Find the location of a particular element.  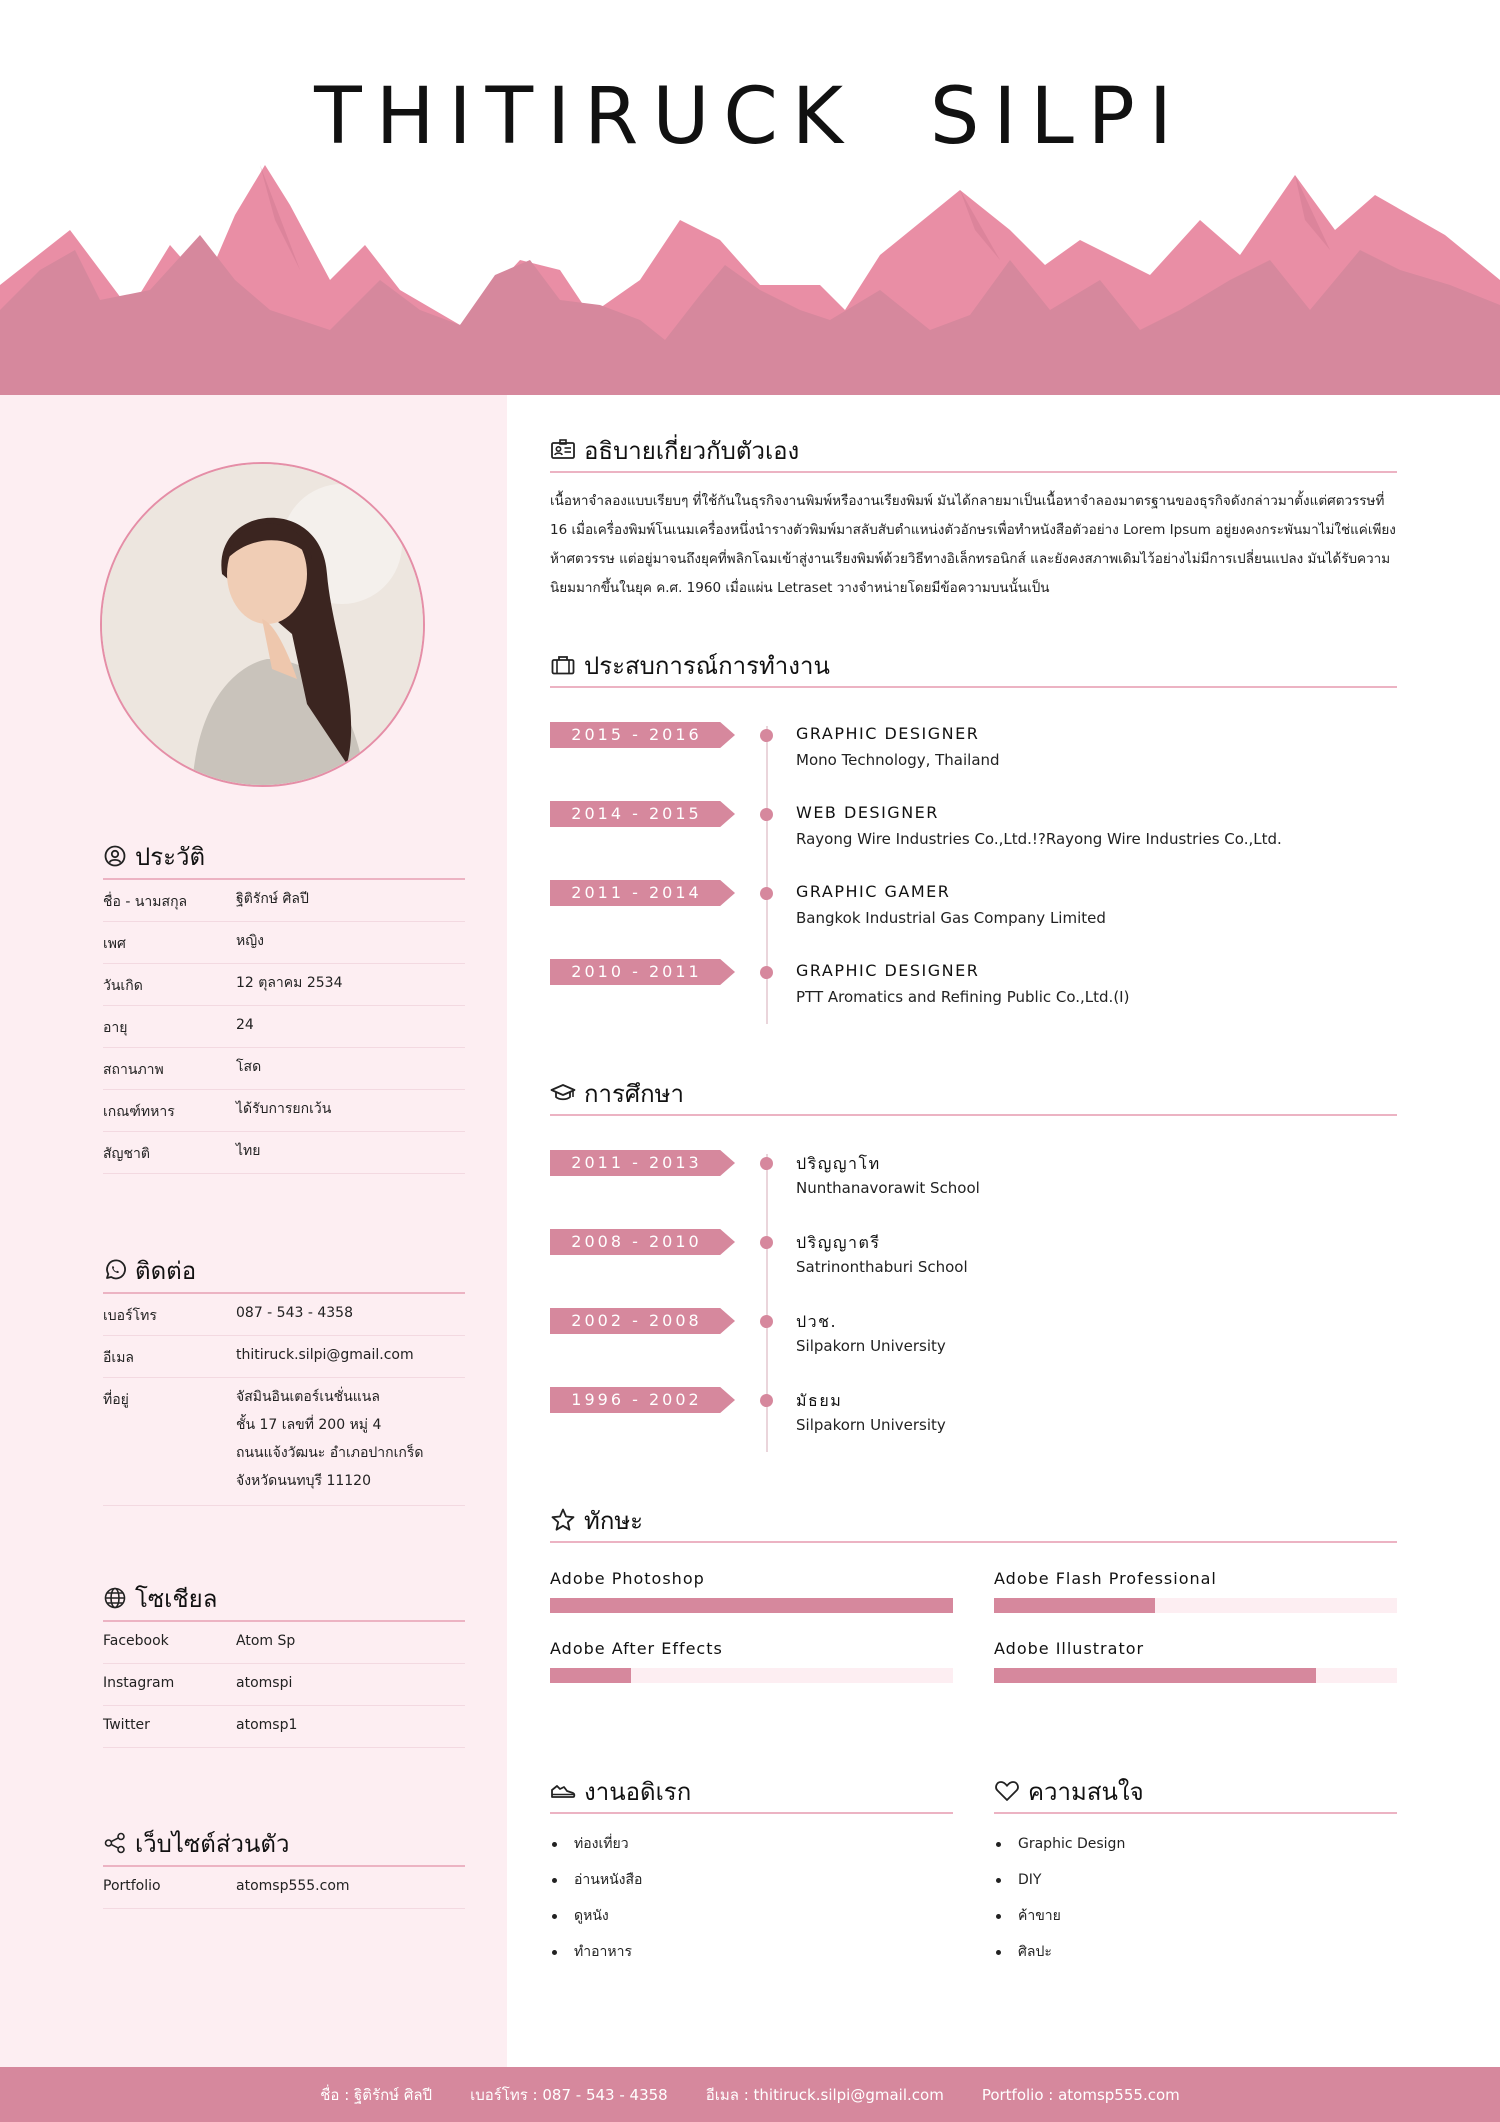

footer-portfolio: Portfolio : atomsp555.com is located at coordinates (1081, 2095).